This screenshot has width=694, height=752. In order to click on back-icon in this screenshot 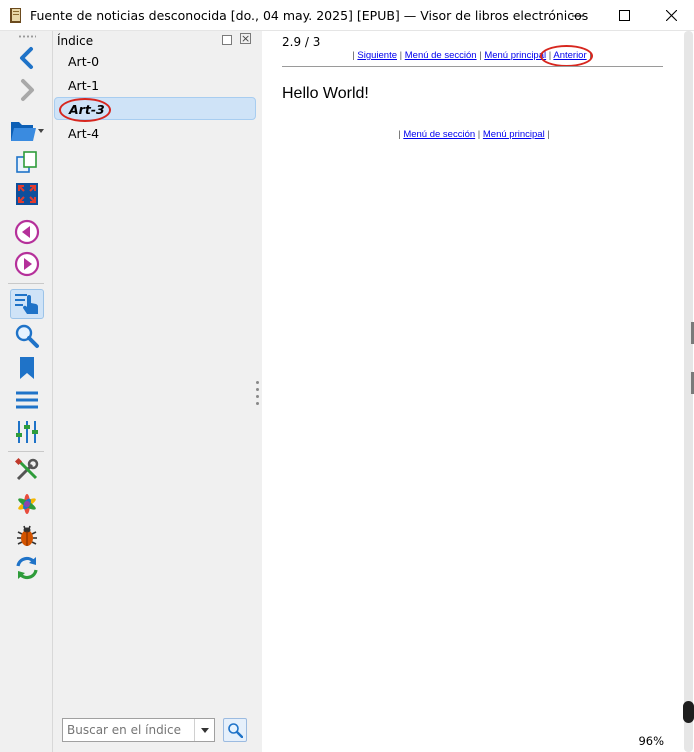, I will do `click(26, 58)`.